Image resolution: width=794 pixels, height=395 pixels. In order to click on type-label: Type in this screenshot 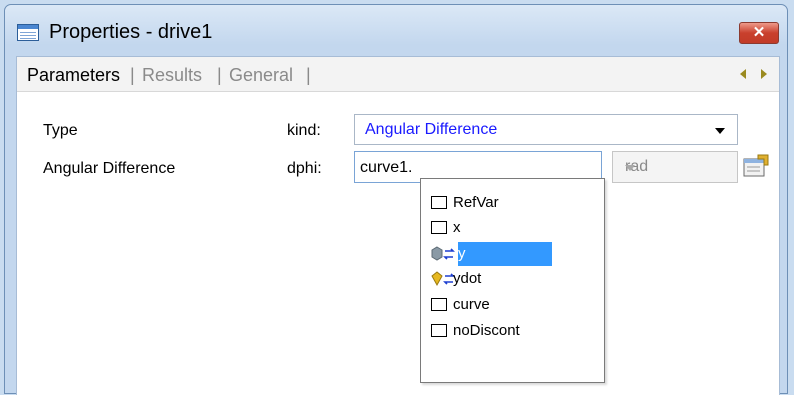, I will do `click(60, 130)`.